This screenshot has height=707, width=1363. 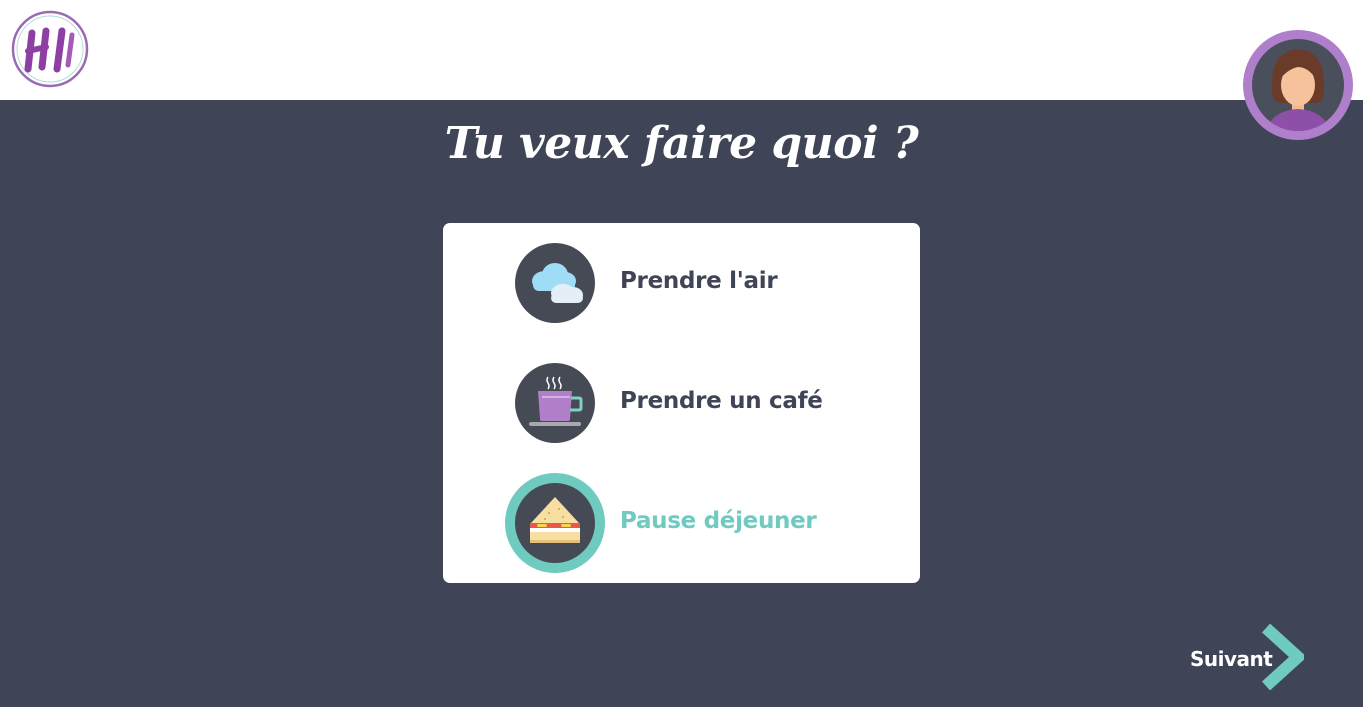 I want to click on option-pause-dejeuner: Pause déjeuner, so click(x=681, y=518).